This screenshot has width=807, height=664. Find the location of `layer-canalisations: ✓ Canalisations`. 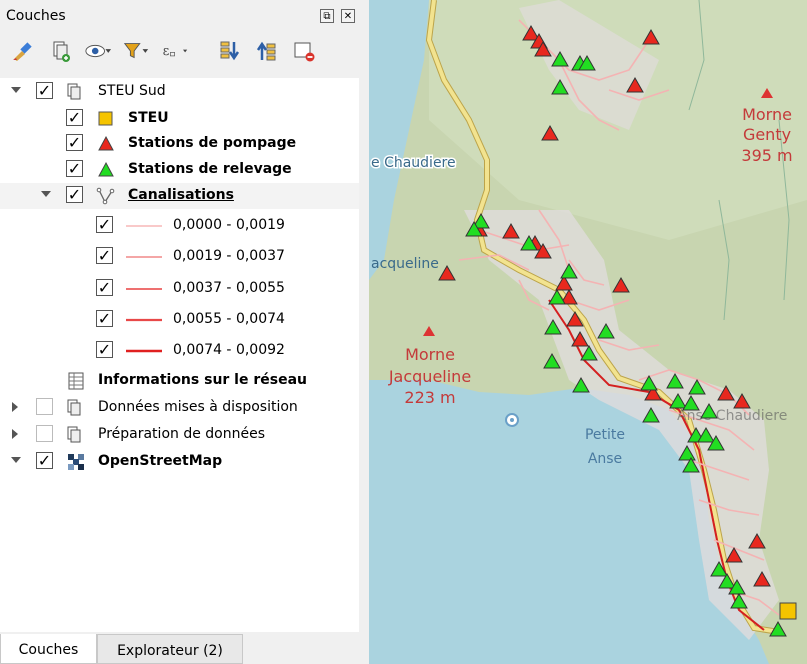

layer-canalisations: ✓ Canalisations is located at coordinates (179, 196).